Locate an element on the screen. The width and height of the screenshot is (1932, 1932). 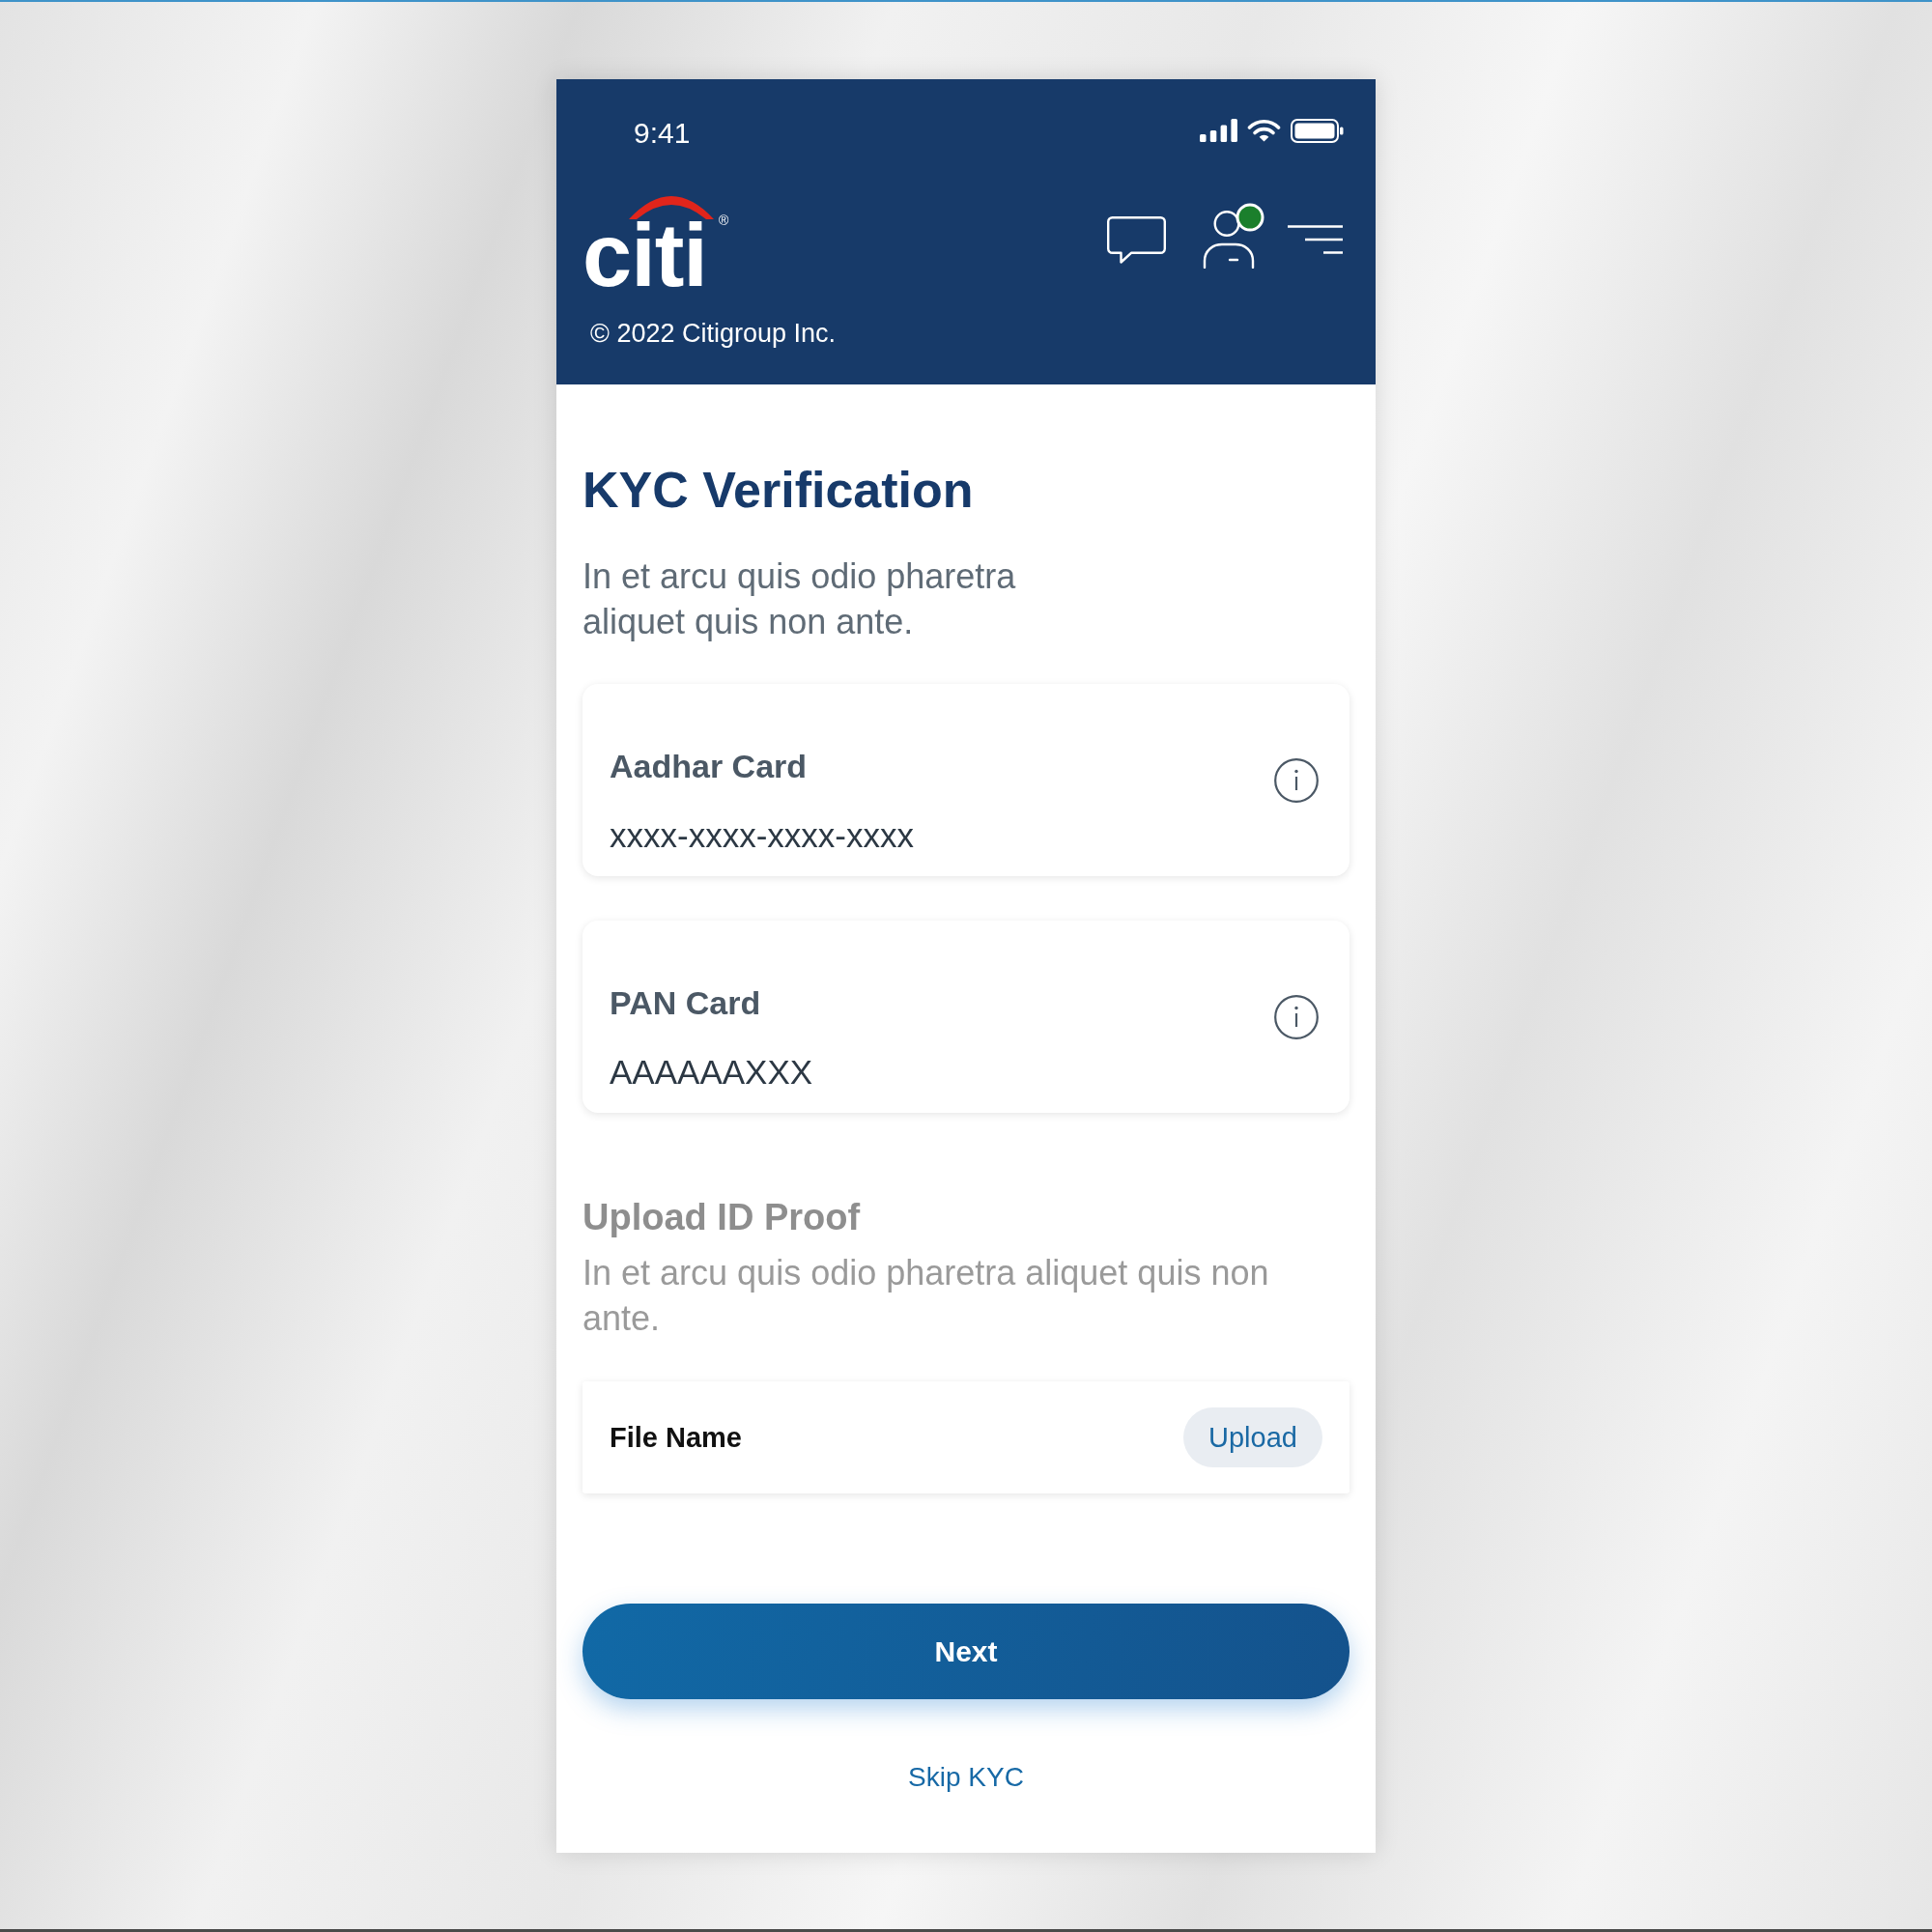
registered-mark: ® is located at coordinates (724, 220).